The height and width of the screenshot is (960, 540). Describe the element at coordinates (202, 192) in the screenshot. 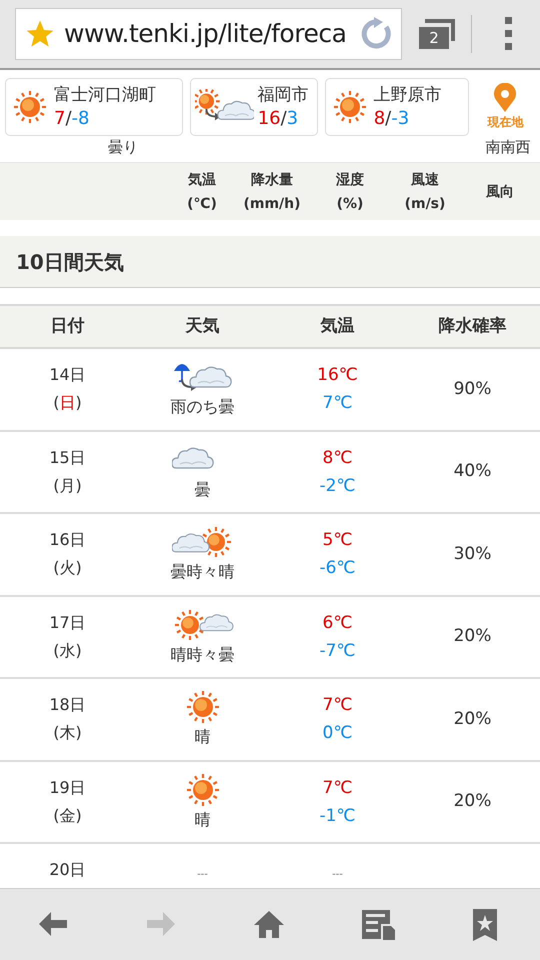

I see `column-header: 気温 (℃)` at that location.